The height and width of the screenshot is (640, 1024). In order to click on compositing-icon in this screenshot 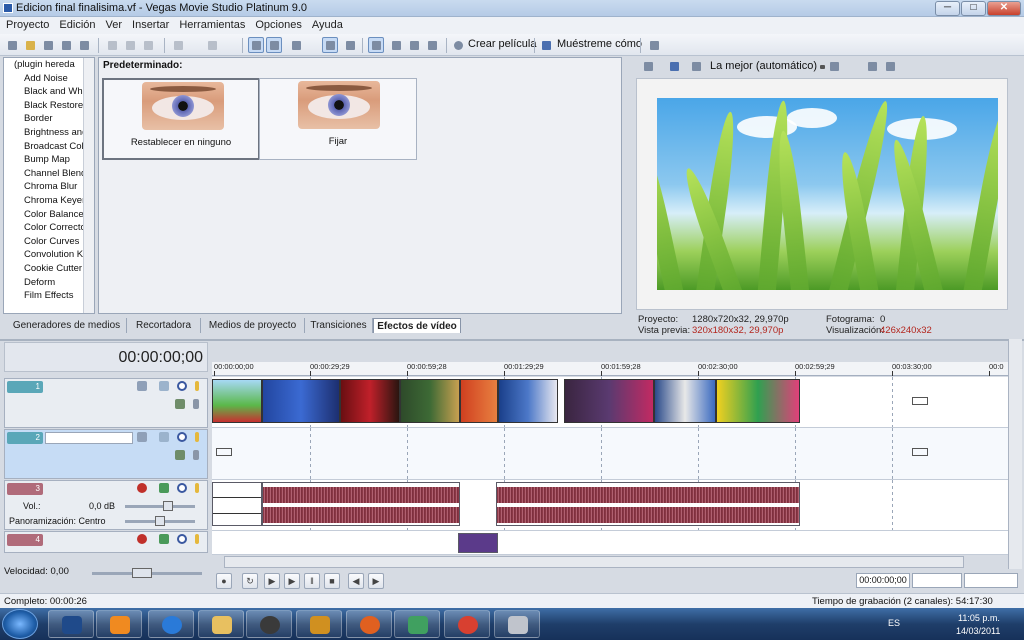, I will do `click(180, 404)`.